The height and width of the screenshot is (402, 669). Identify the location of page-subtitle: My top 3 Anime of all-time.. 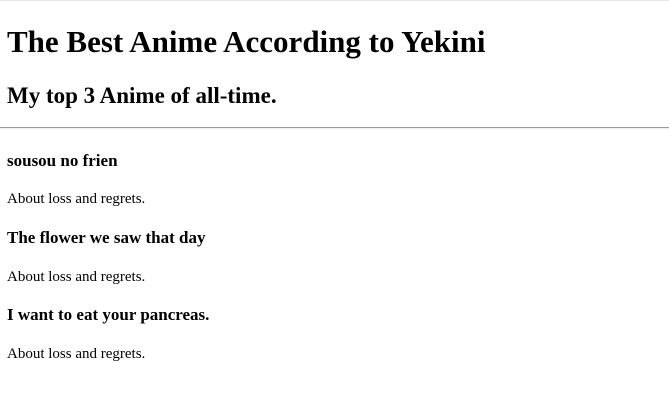
(142, 95).